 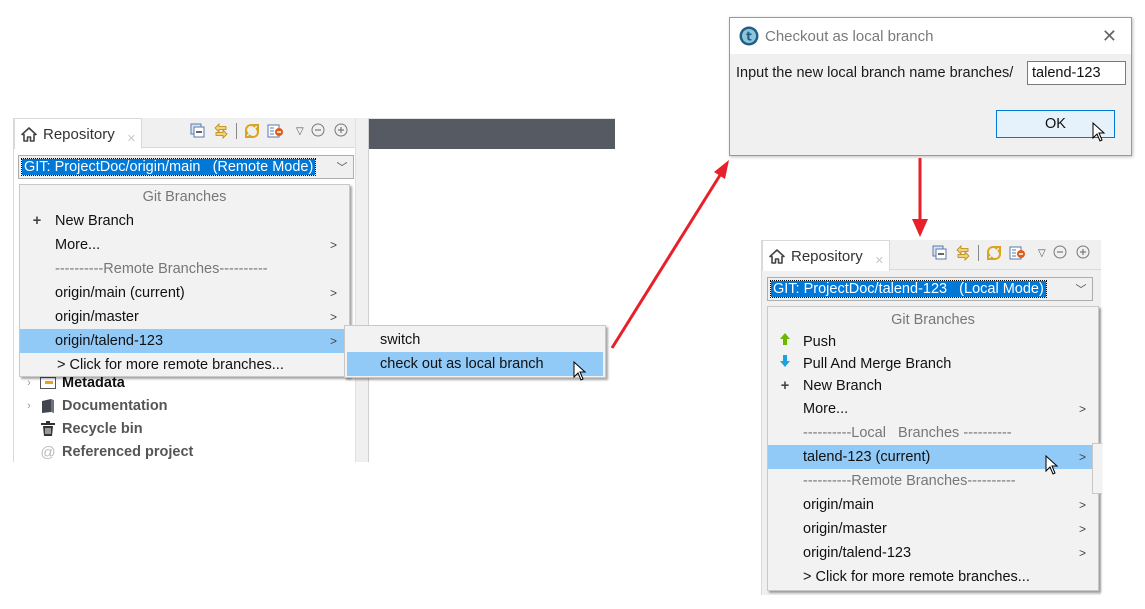 What do you see at coordinates (920, 228) in the screenshot?
I see `arrow-head-to-right-panel` at bounding box center [920, 228].